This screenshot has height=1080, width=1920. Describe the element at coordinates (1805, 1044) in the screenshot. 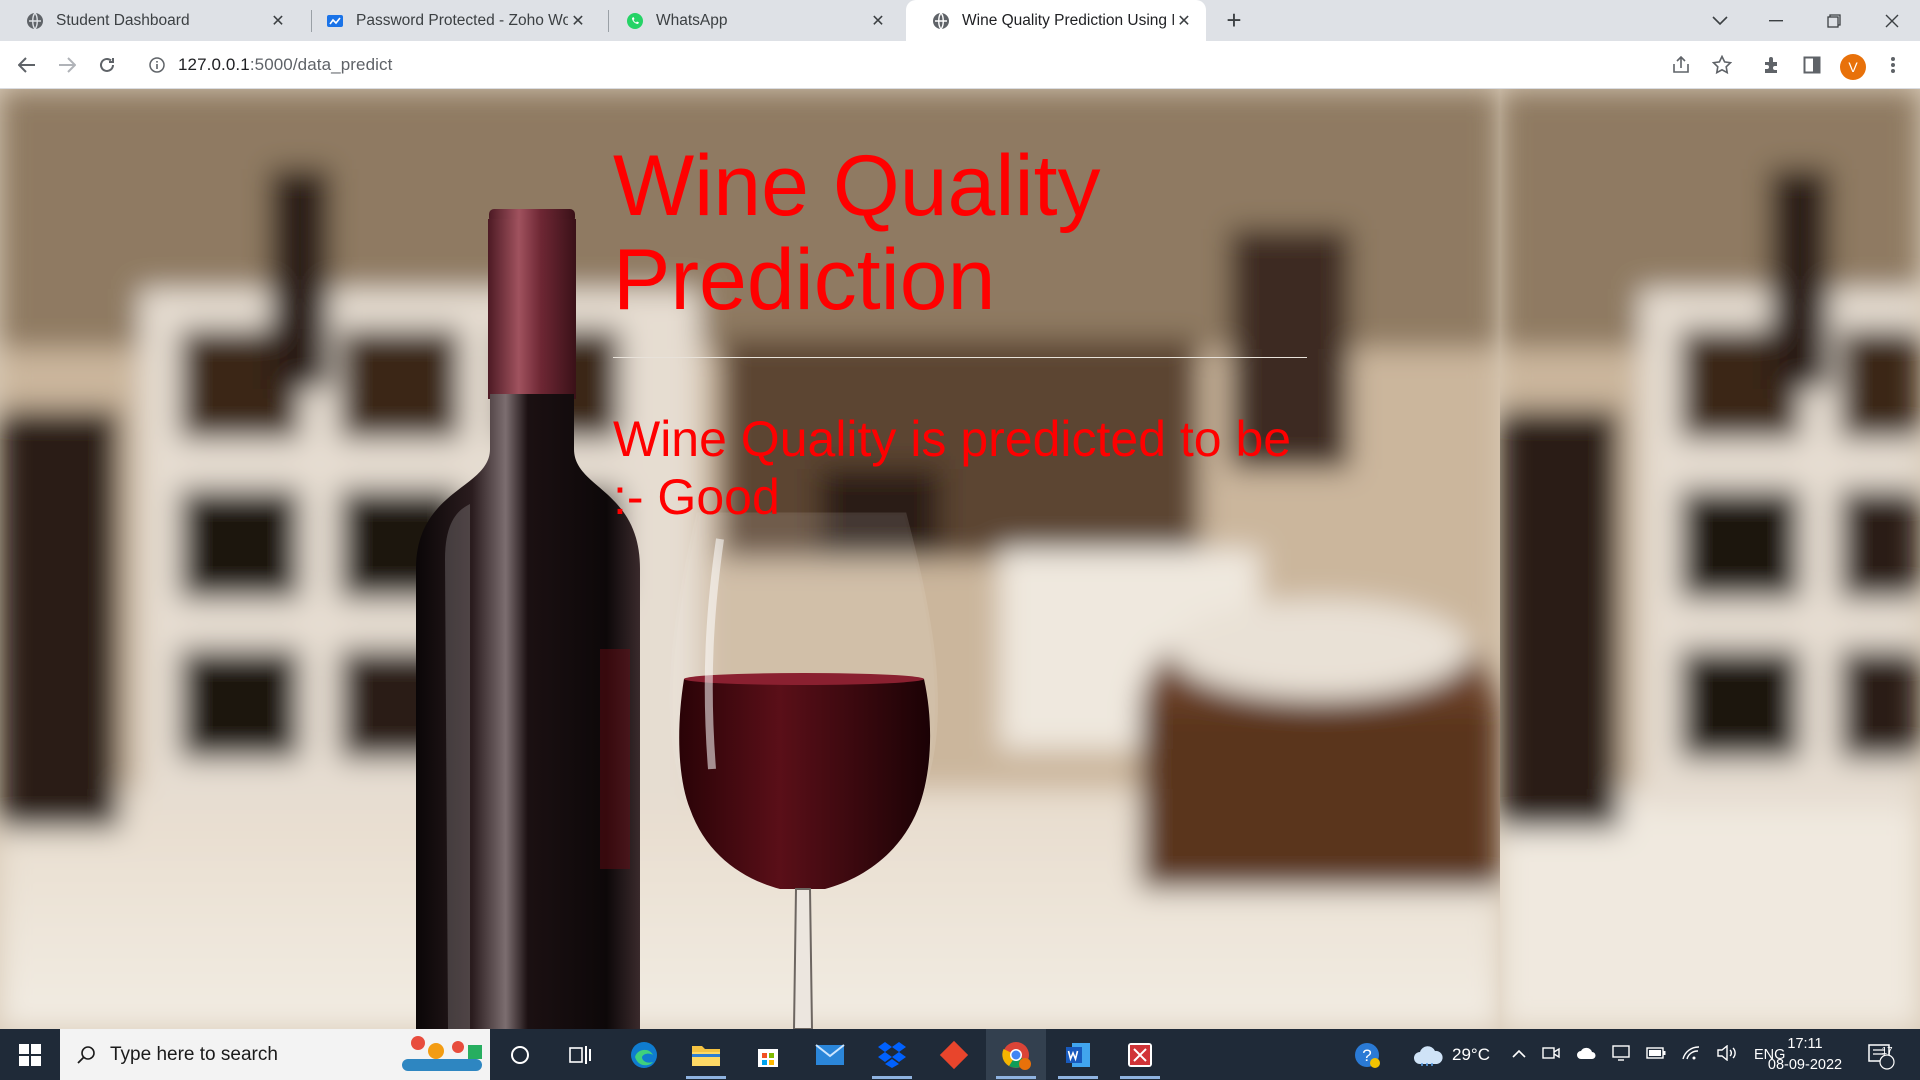

I see `clock-time: 17:11` at that location.